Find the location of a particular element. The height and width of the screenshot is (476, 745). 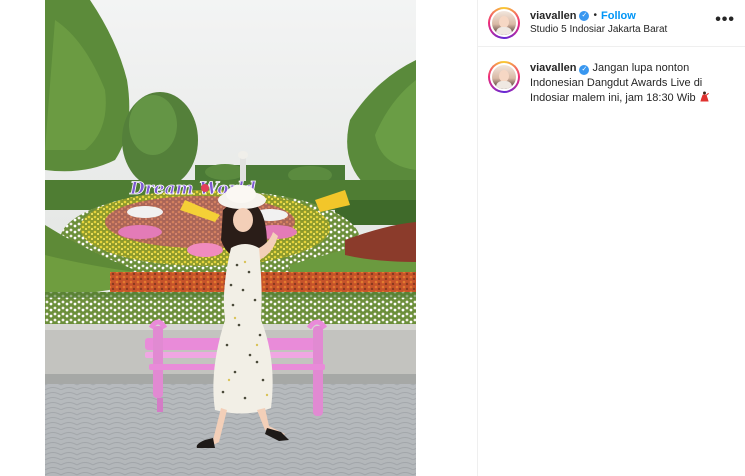

header-username: viavallen is located at coordinates (553, 16).